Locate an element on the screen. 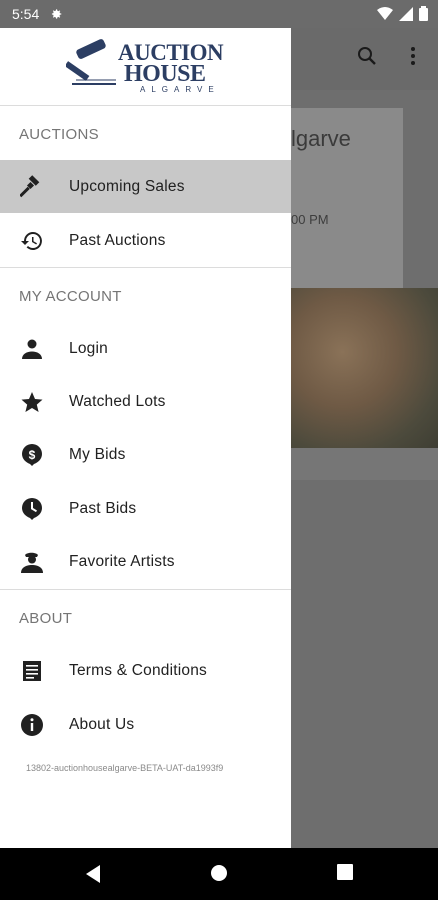  menu-item-past-bids: Past Bids is located at coordinates (145, 508).